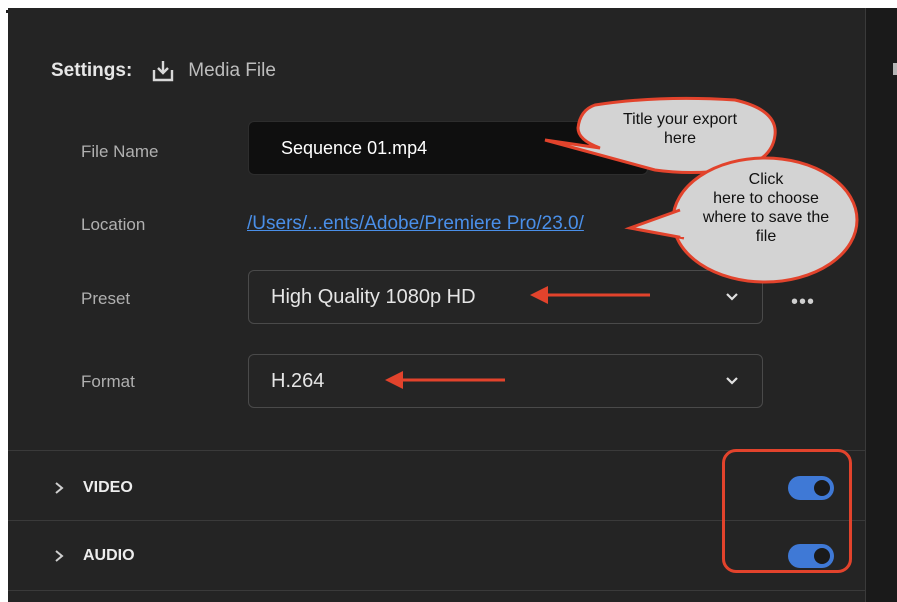  What do you see at coordinates (92, 70) in the screenshot?
I see `settings-title: Settings:` at bounding box center [92, 70].